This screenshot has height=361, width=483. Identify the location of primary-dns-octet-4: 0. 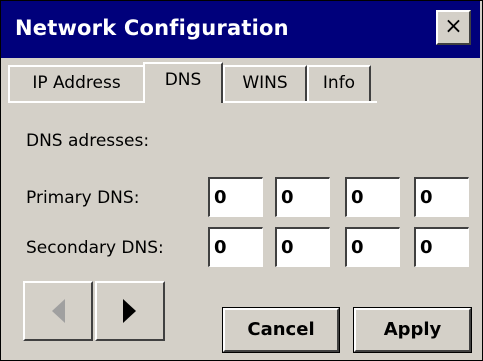
(441, 197).